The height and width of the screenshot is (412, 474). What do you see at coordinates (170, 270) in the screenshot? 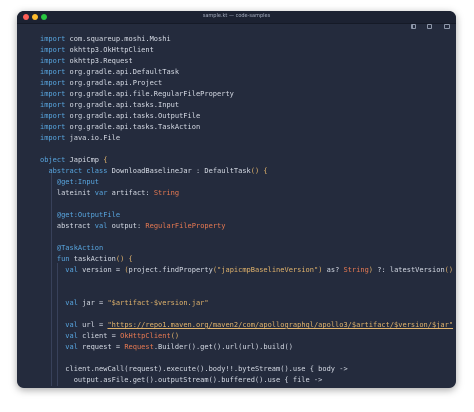
I see `identifier: project.findProperty` at bounding box center [170, 270].